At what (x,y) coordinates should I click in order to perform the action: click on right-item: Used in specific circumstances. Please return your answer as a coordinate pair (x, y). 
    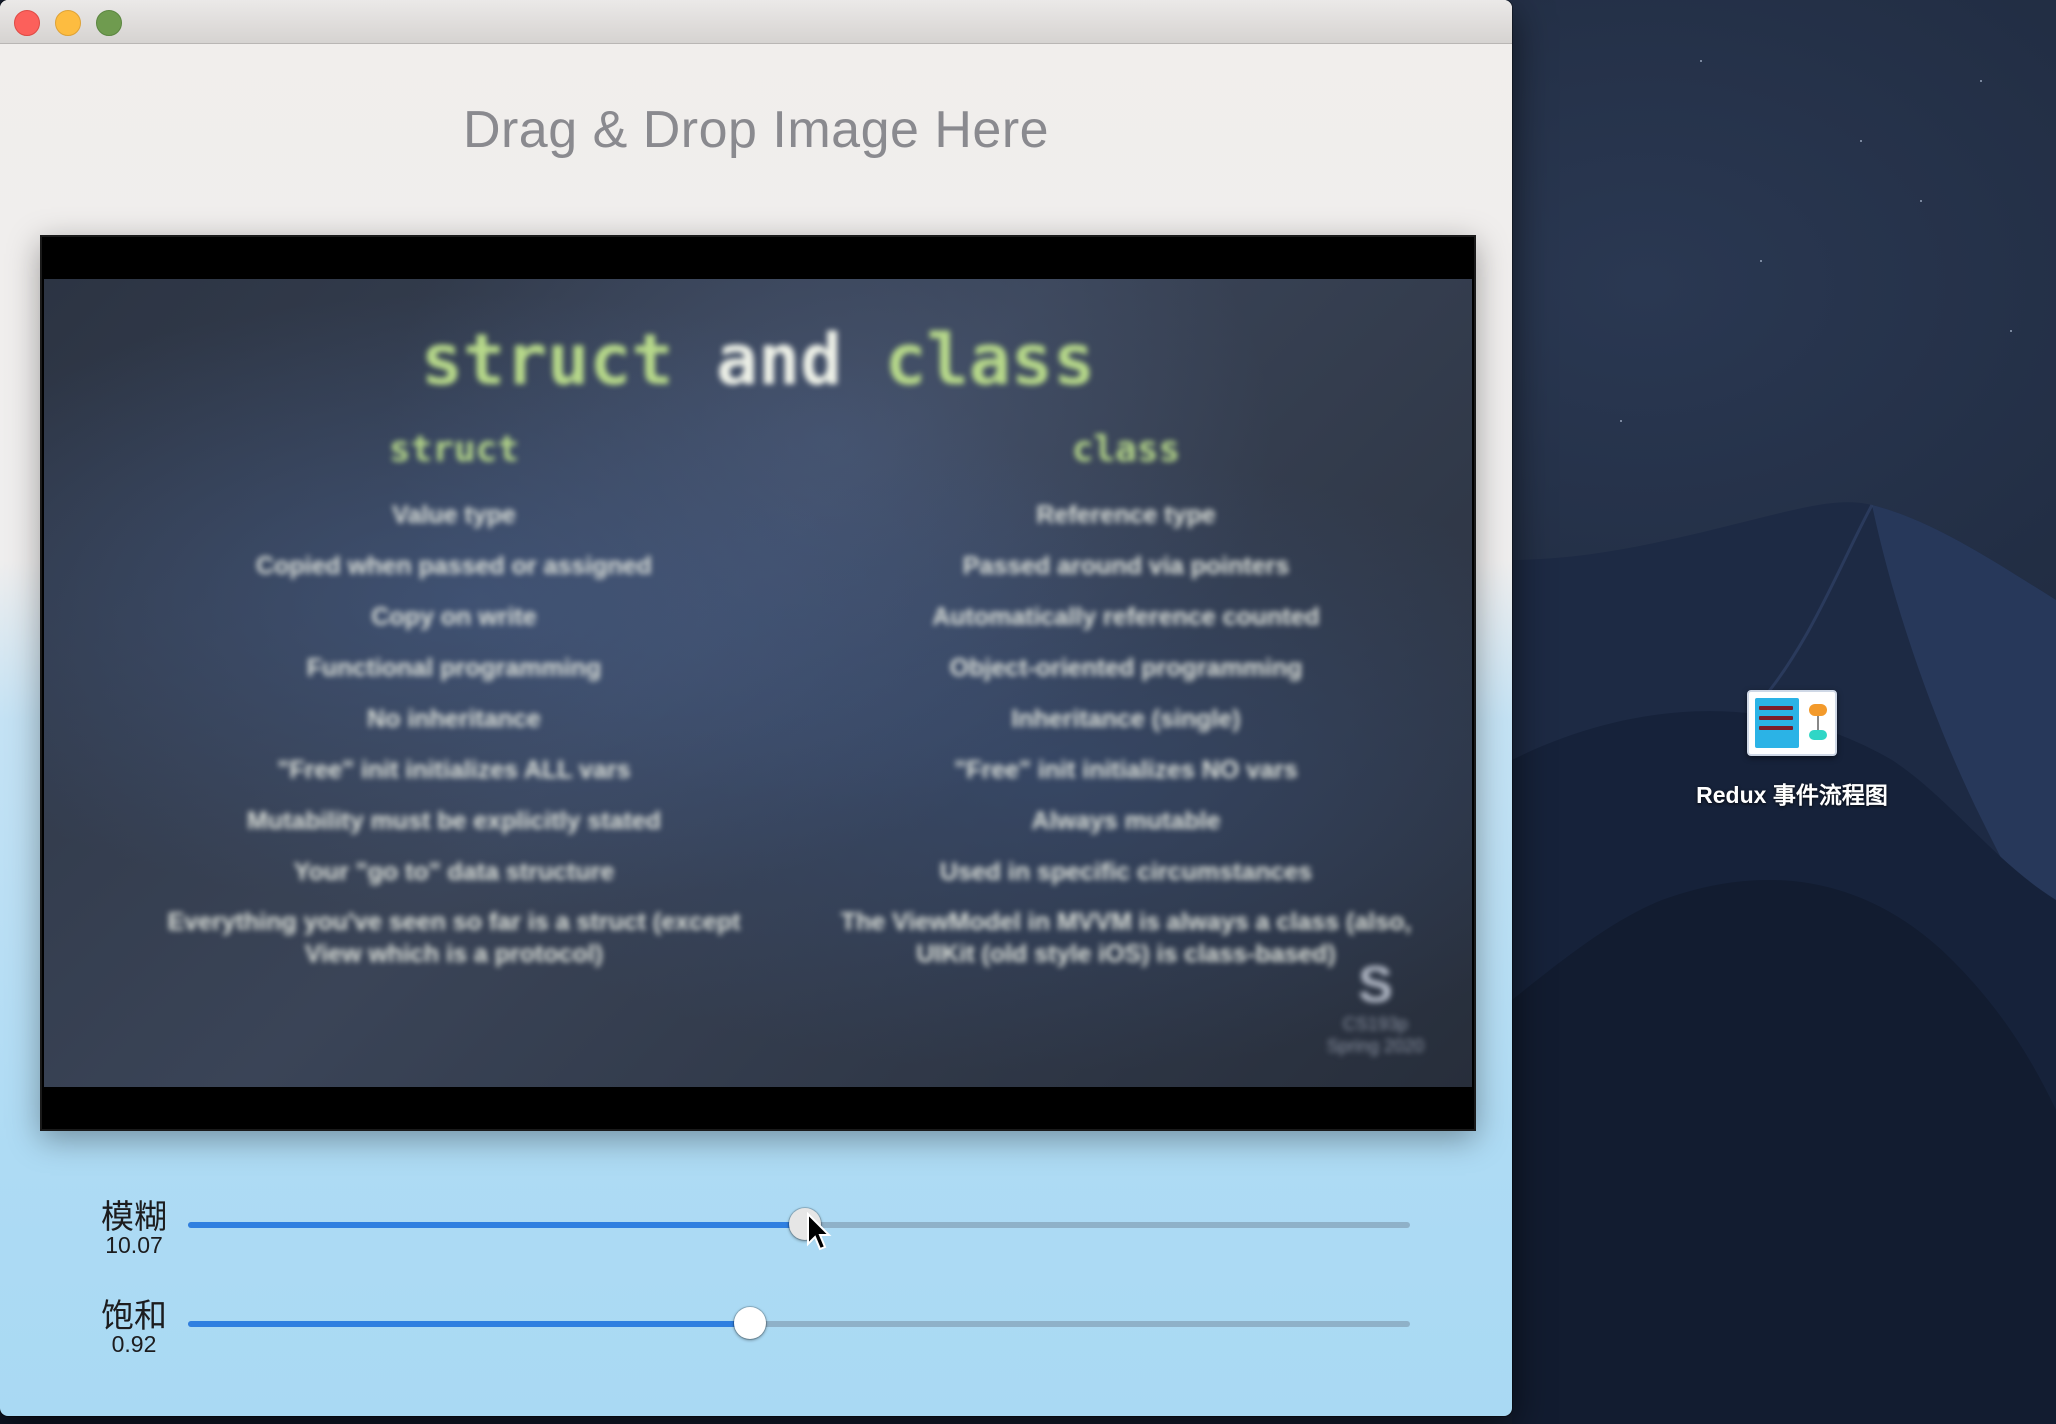
    Looking at the image, I should click on (1126, 872).